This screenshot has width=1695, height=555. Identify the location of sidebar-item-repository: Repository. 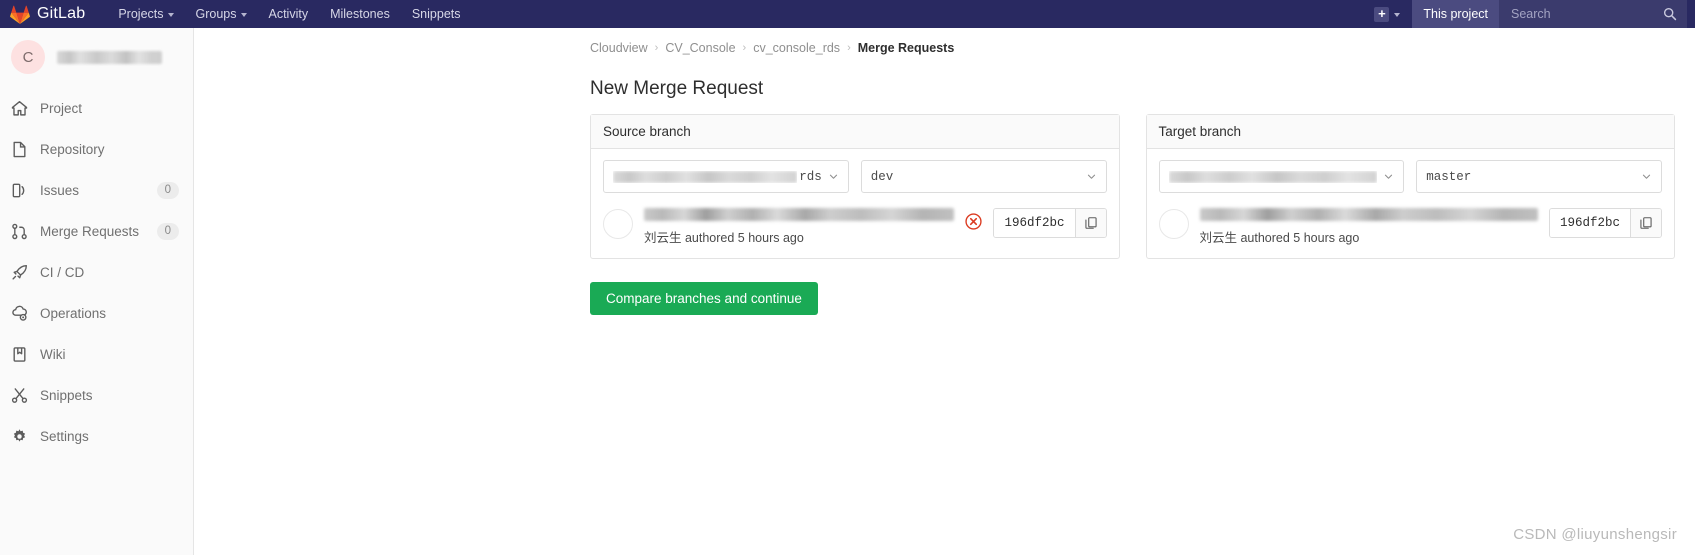
(96, 149).